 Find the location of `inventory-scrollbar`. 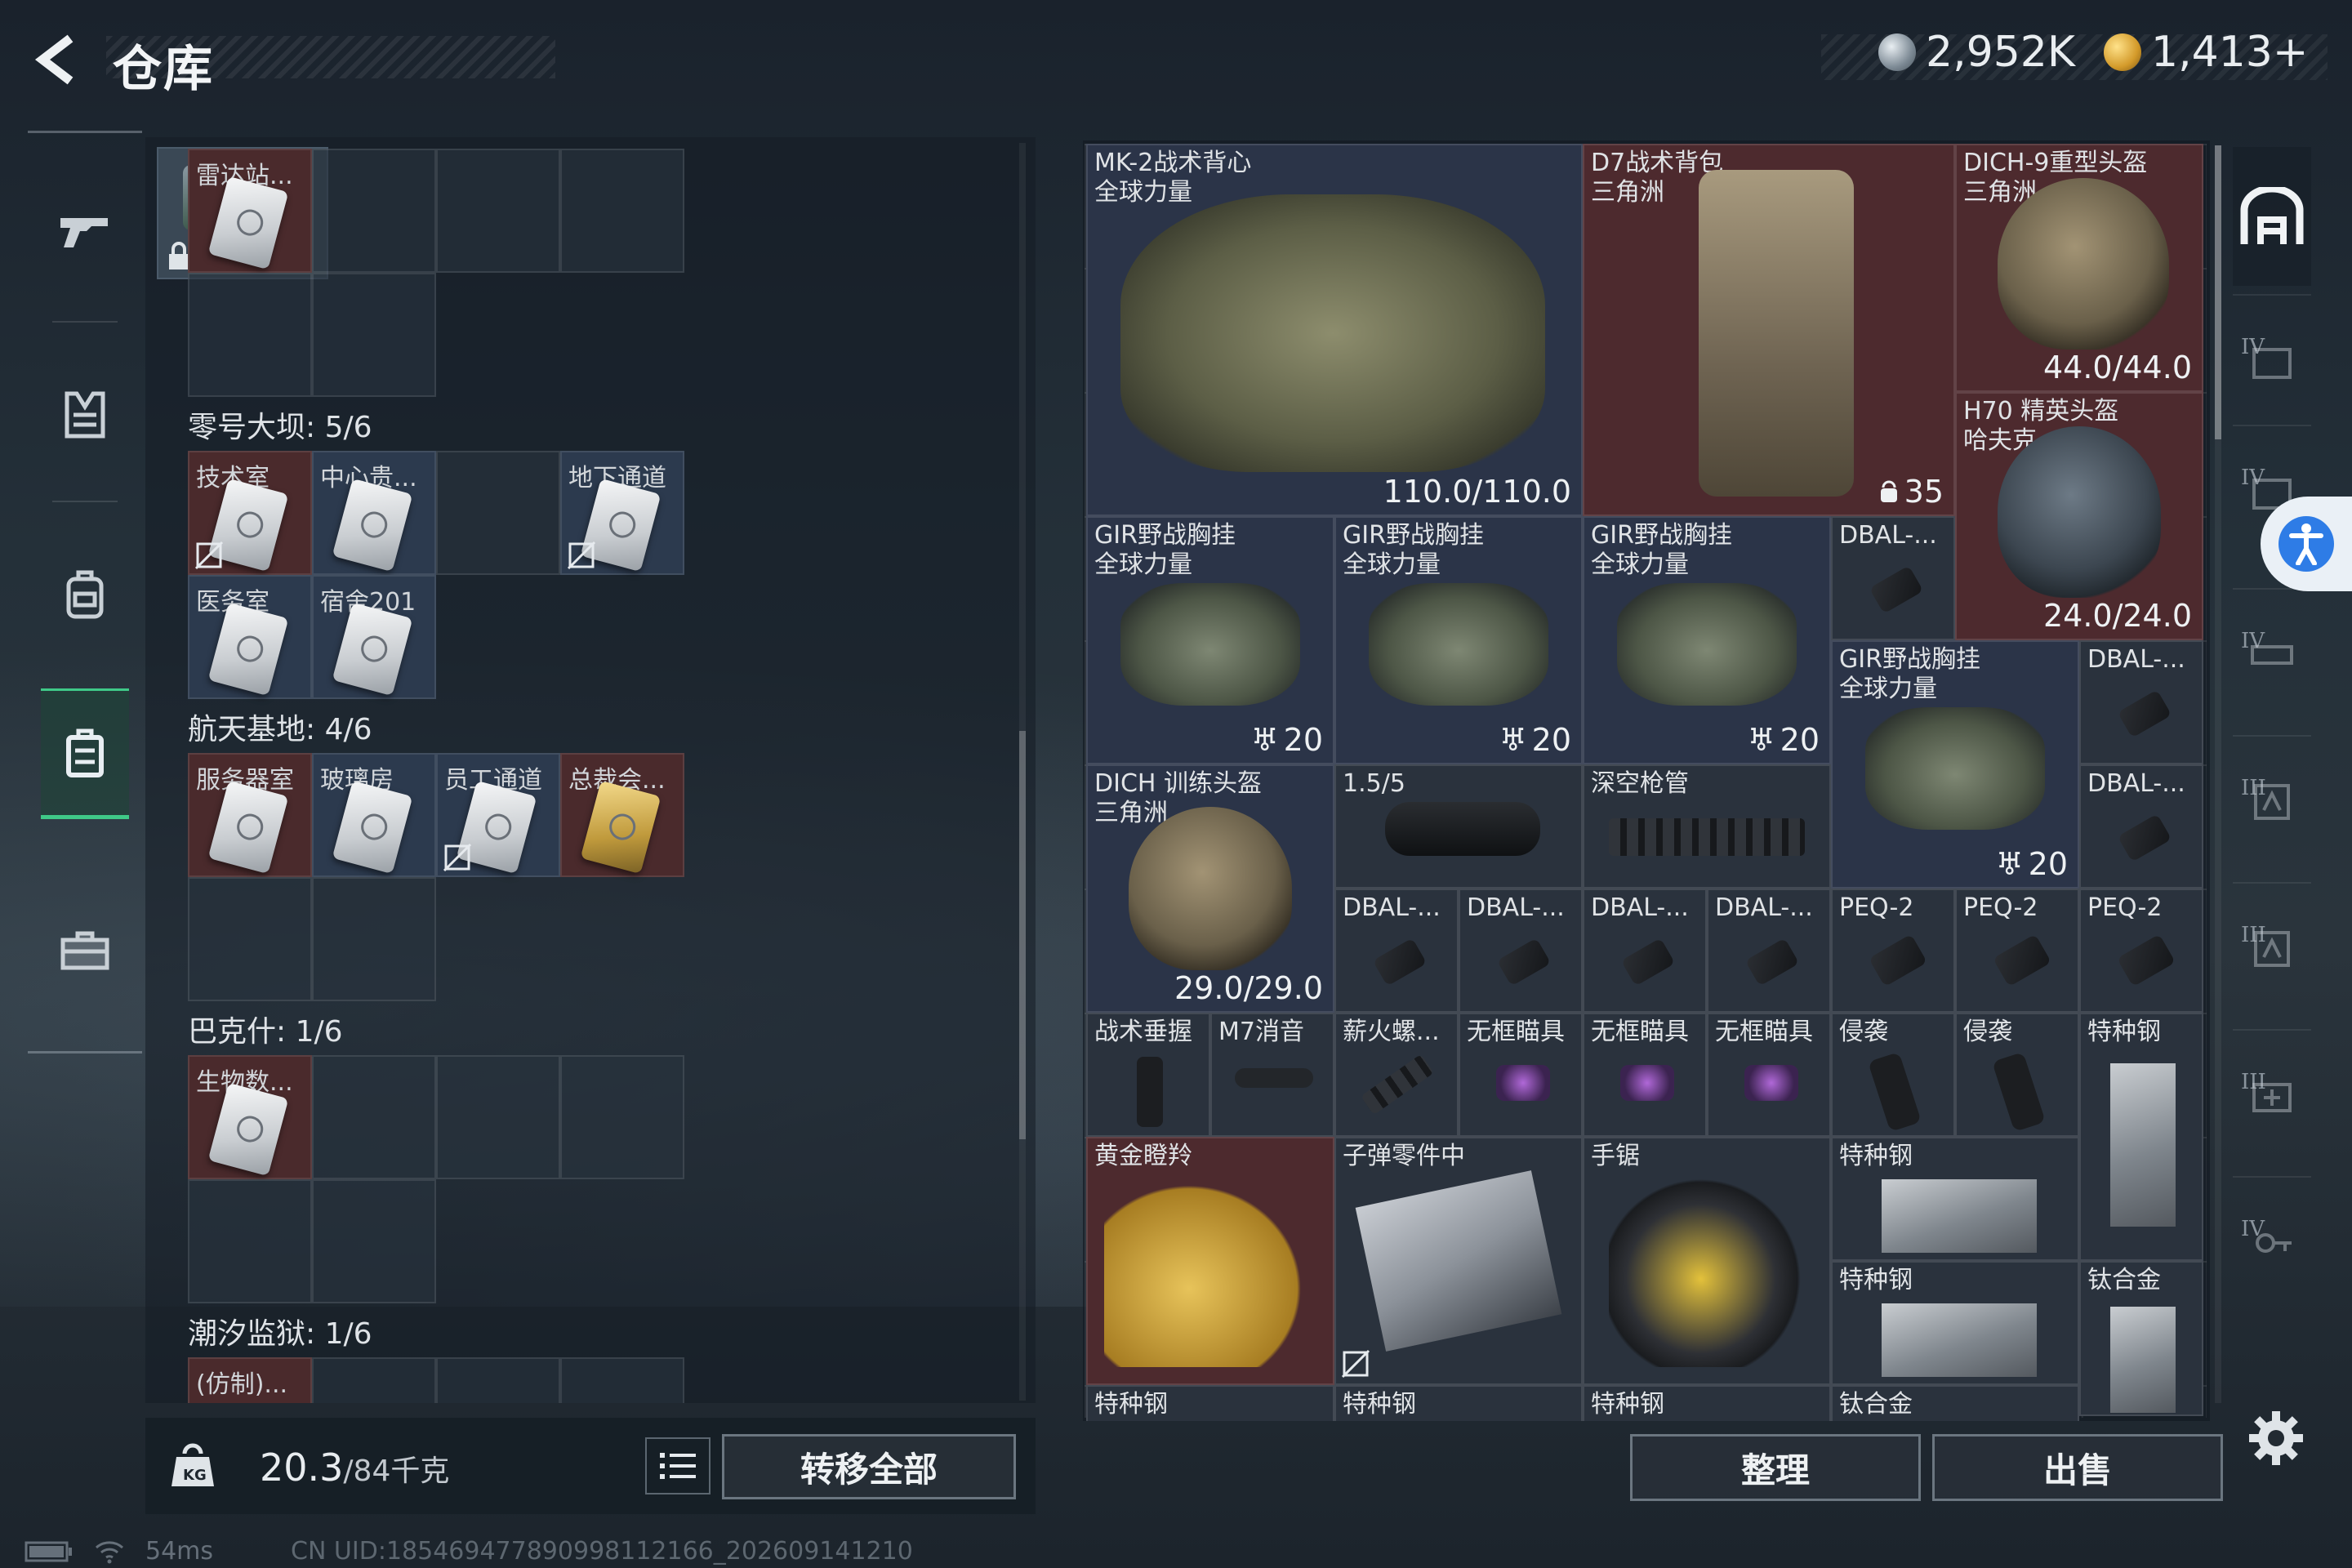

inventory-scrollbar is located at coordinates (2218, 774).